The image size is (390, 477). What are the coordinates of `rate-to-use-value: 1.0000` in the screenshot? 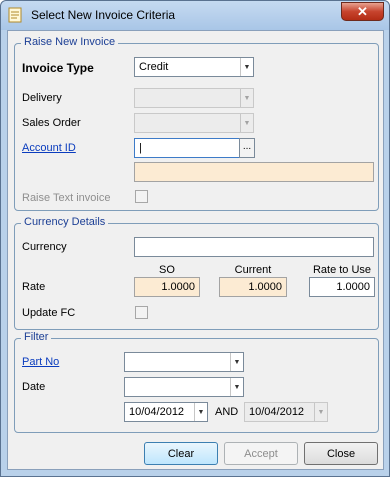 It's located at (353, 287).